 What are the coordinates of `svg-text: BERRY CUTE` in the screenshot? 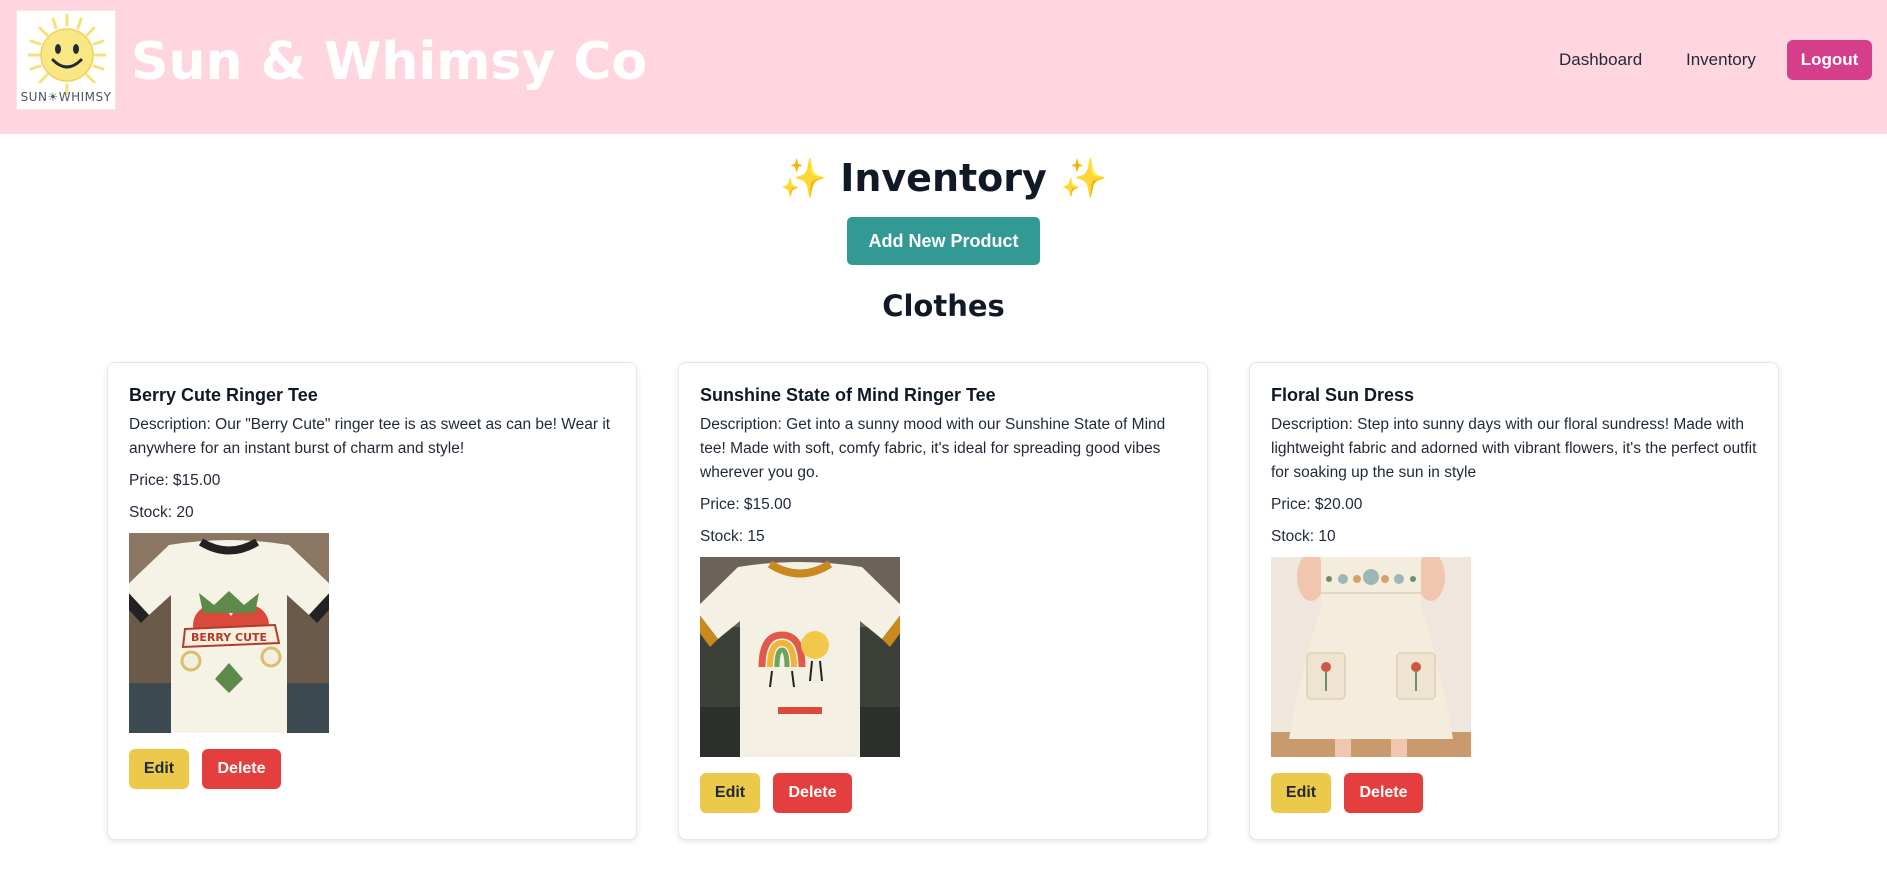 It's located at (229, 637).